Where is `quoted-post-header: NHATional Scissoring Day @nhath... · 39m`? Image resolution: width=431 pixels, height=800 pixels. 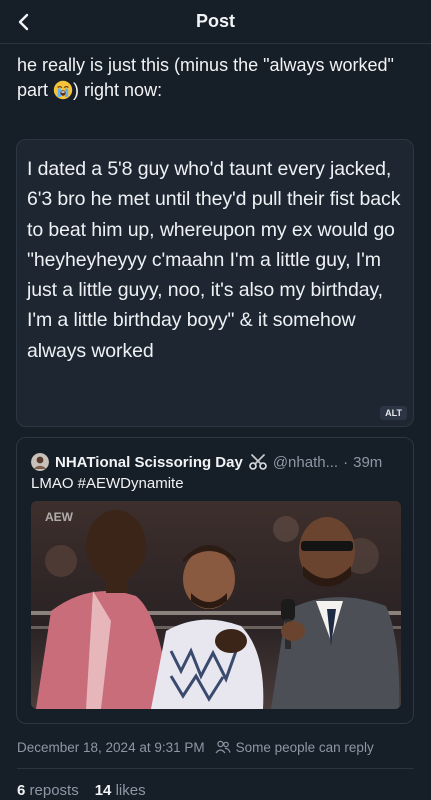
quoted-post-header: NHATional Scissoring Day @nhath... · 39m is located at coordinates (218, 462).